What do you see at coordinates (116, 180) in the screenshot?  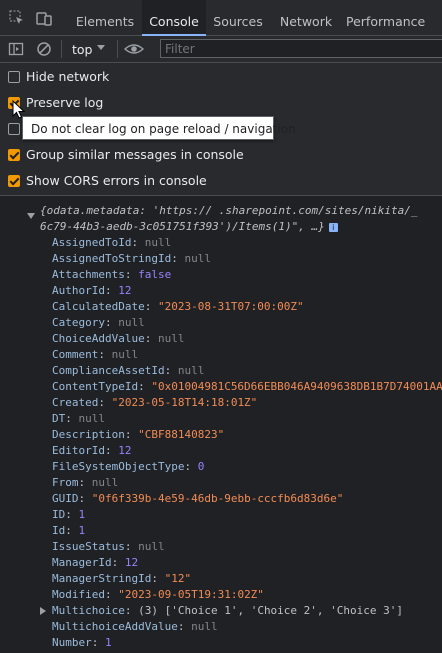 I see `cors-errors-label: Show CORS errors in console` at bounding box center [116, 180].